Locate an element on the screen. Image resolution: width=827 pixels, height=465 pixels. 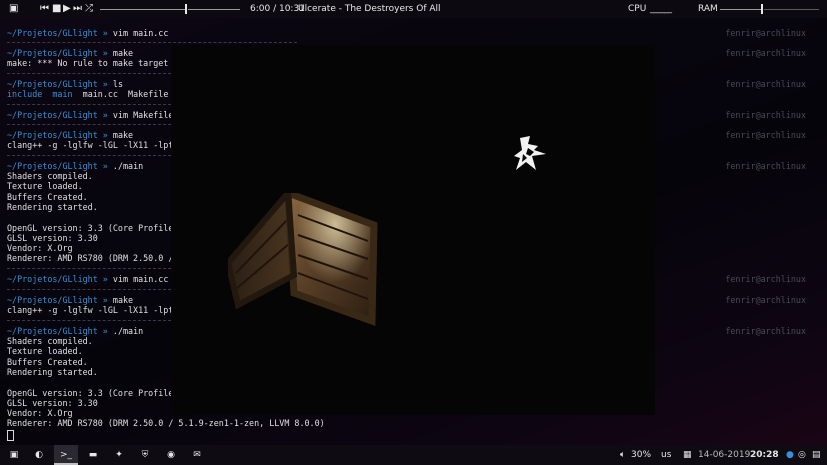
previous-icon: ⏮ is located at coordinates (44, 9).